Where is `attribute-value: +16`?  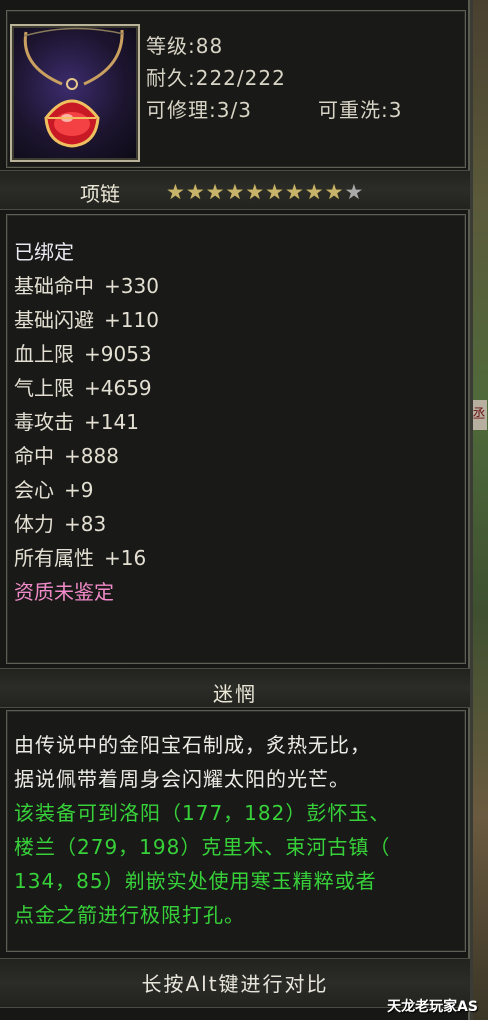
attribute-value: +16 is located at coordinates (125, 558).